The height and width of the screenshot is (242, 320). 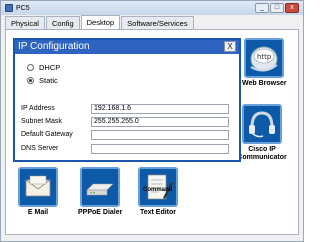 I want to click on ip-address-input: 192.168.1.6, so click(x=160, y=108).